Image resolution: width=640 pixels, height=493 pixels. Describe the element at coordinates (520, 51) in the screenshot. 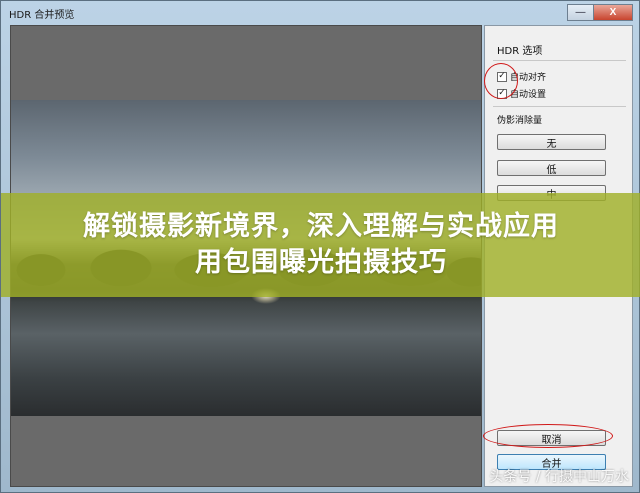

I see `hdr-options-title: HDR 选项` at that location.